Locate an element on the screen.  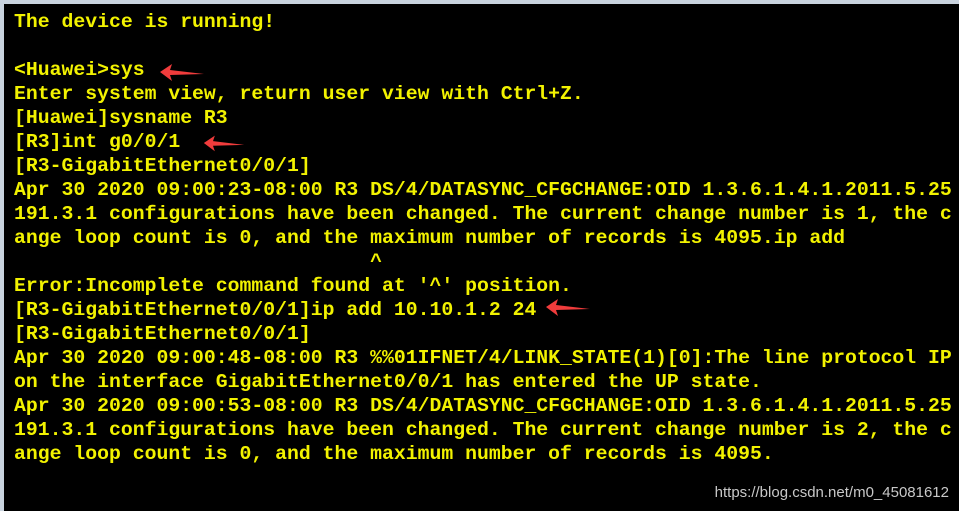
terminal-line: [Huawei]sysname R3 is located at coordinates (121, 118).